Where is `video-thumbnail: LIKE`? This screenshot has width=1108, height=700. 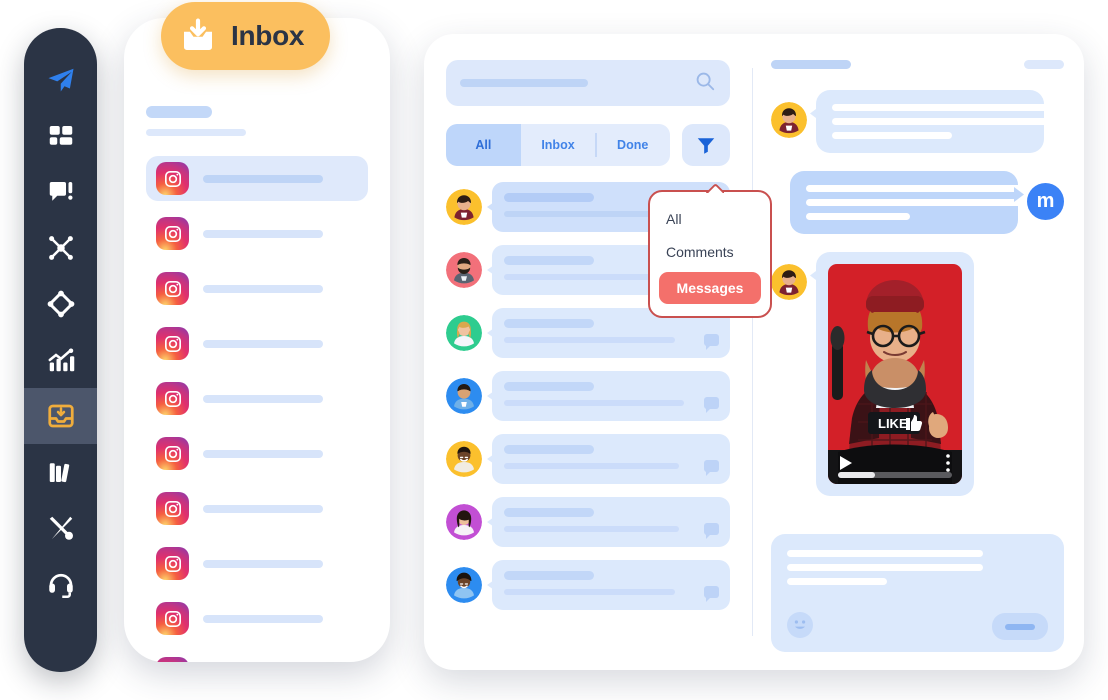 video-thumbnail: LIKE is located at coordinates (895, 374).